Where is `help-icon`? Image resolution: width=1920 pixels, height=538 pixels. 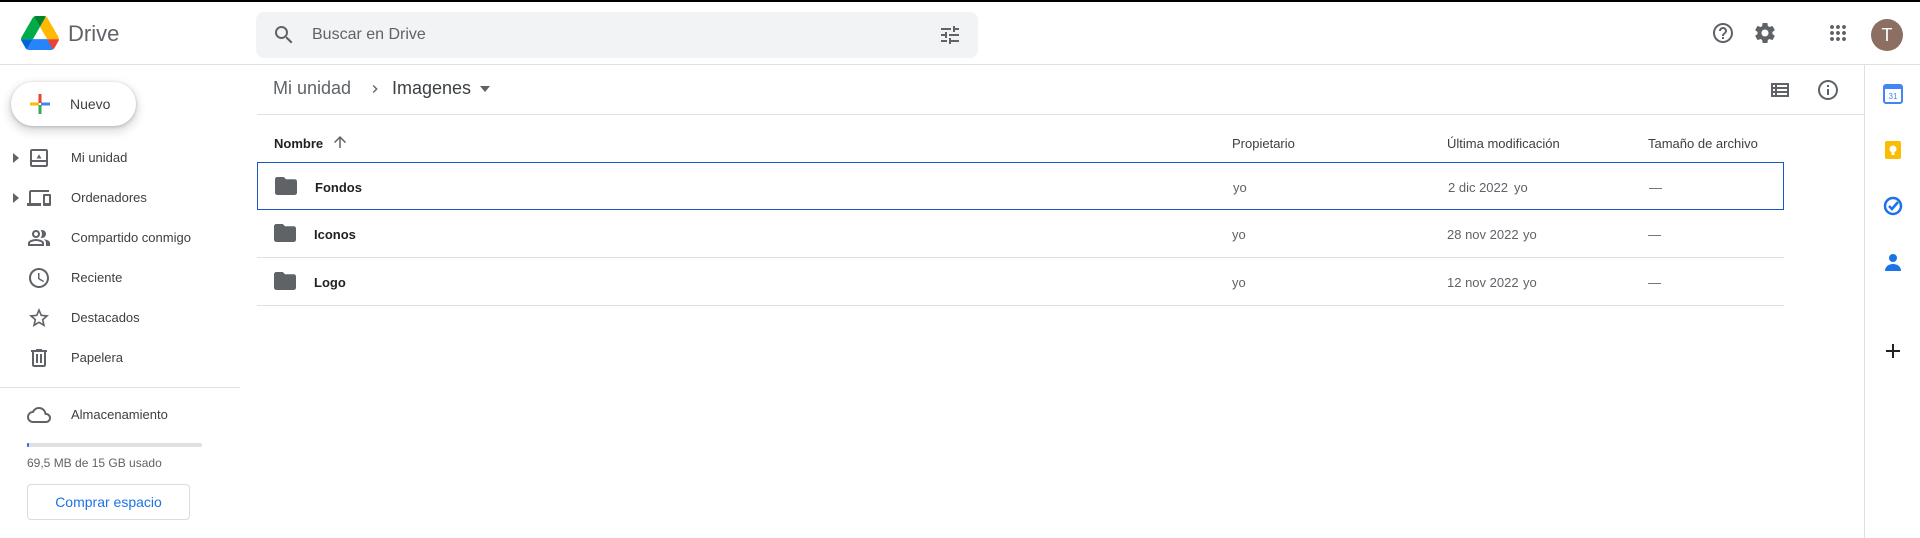
help-icon is located at coordinates (1723, 33).